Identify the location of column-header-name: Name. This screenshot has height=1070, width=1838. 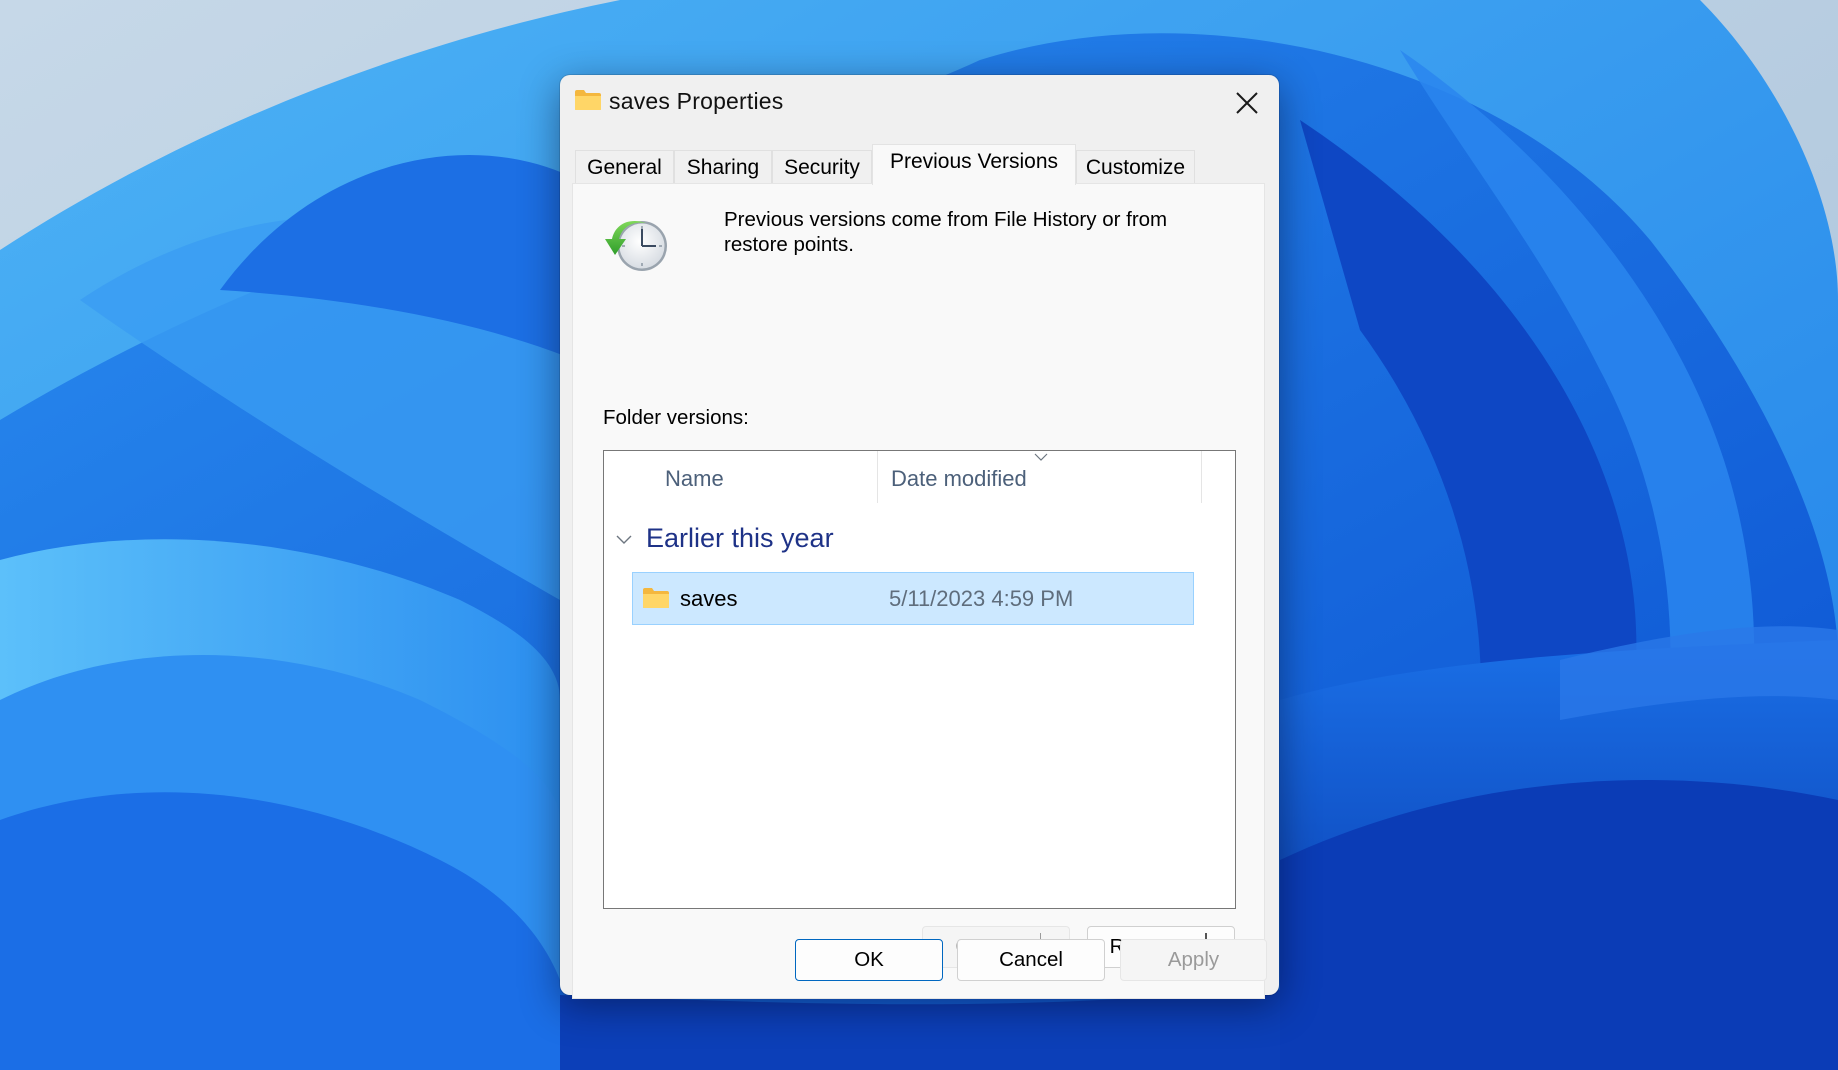
(694, 477).